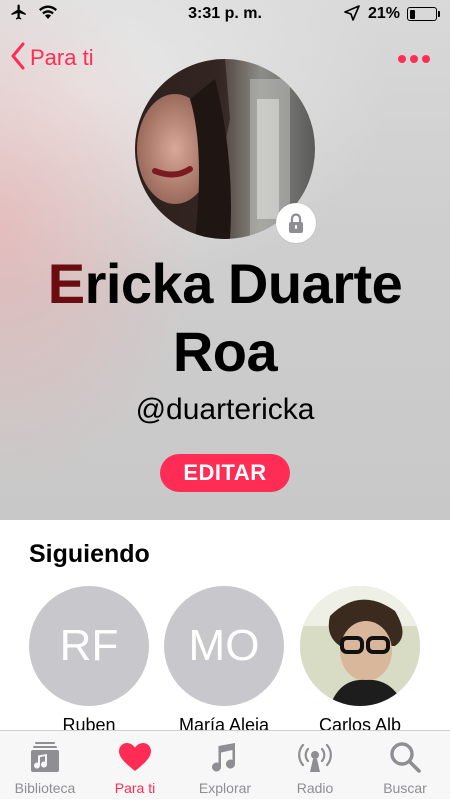 The image size is (450, 800). I want to click on back-button-label: Para ti, so click(62, 57).